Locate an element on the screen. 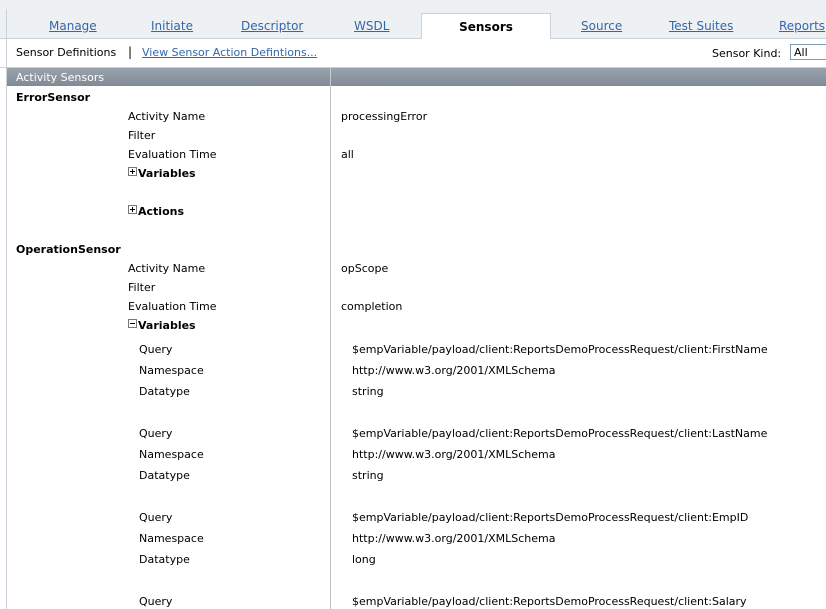 The width and height of the screenshot is (826, 609). tab-reports: Reports is located at coordinates (802, 26).